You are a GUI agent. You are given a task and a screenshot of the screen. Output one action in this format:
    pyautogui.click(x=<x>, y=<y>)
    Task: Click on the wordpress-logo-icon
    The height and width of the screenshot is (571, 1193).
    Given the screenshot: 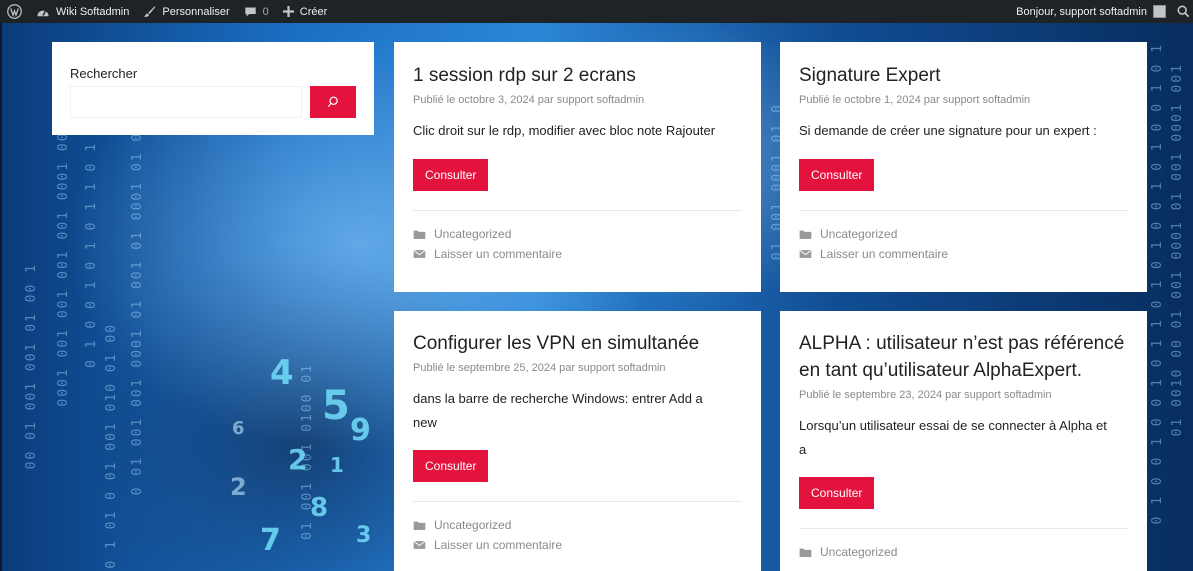 What is the action you would take?
    pyautogui.click(x=14, y=11)
    